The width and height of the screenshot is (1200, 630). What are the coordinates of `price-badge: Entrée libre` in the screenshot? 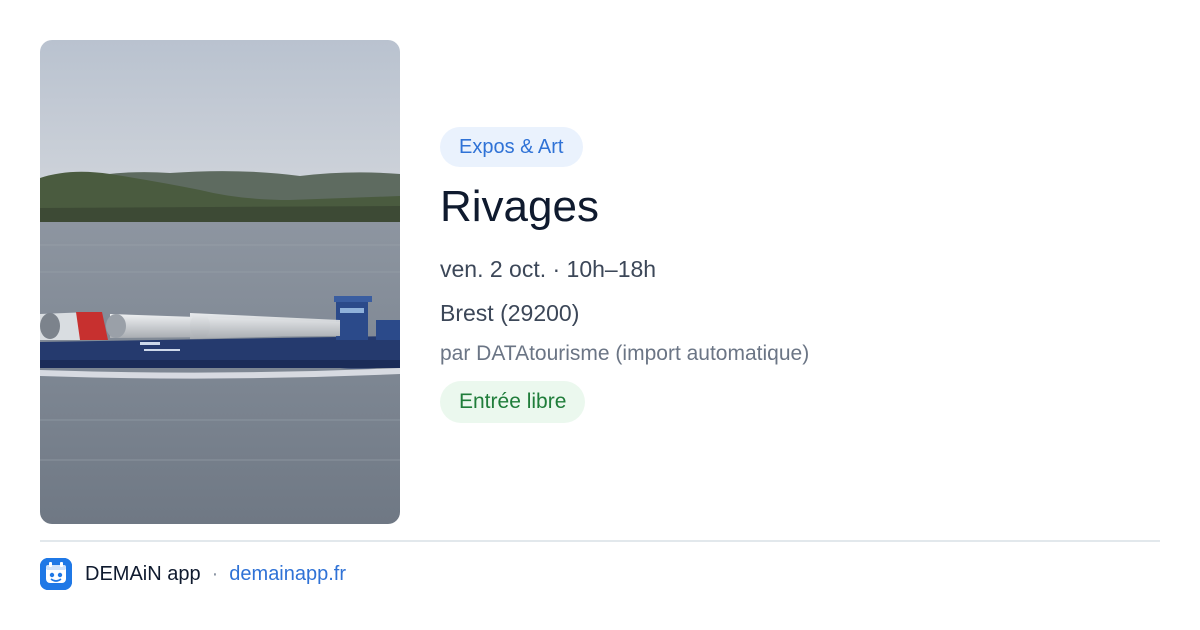 It's located at (513, 402).